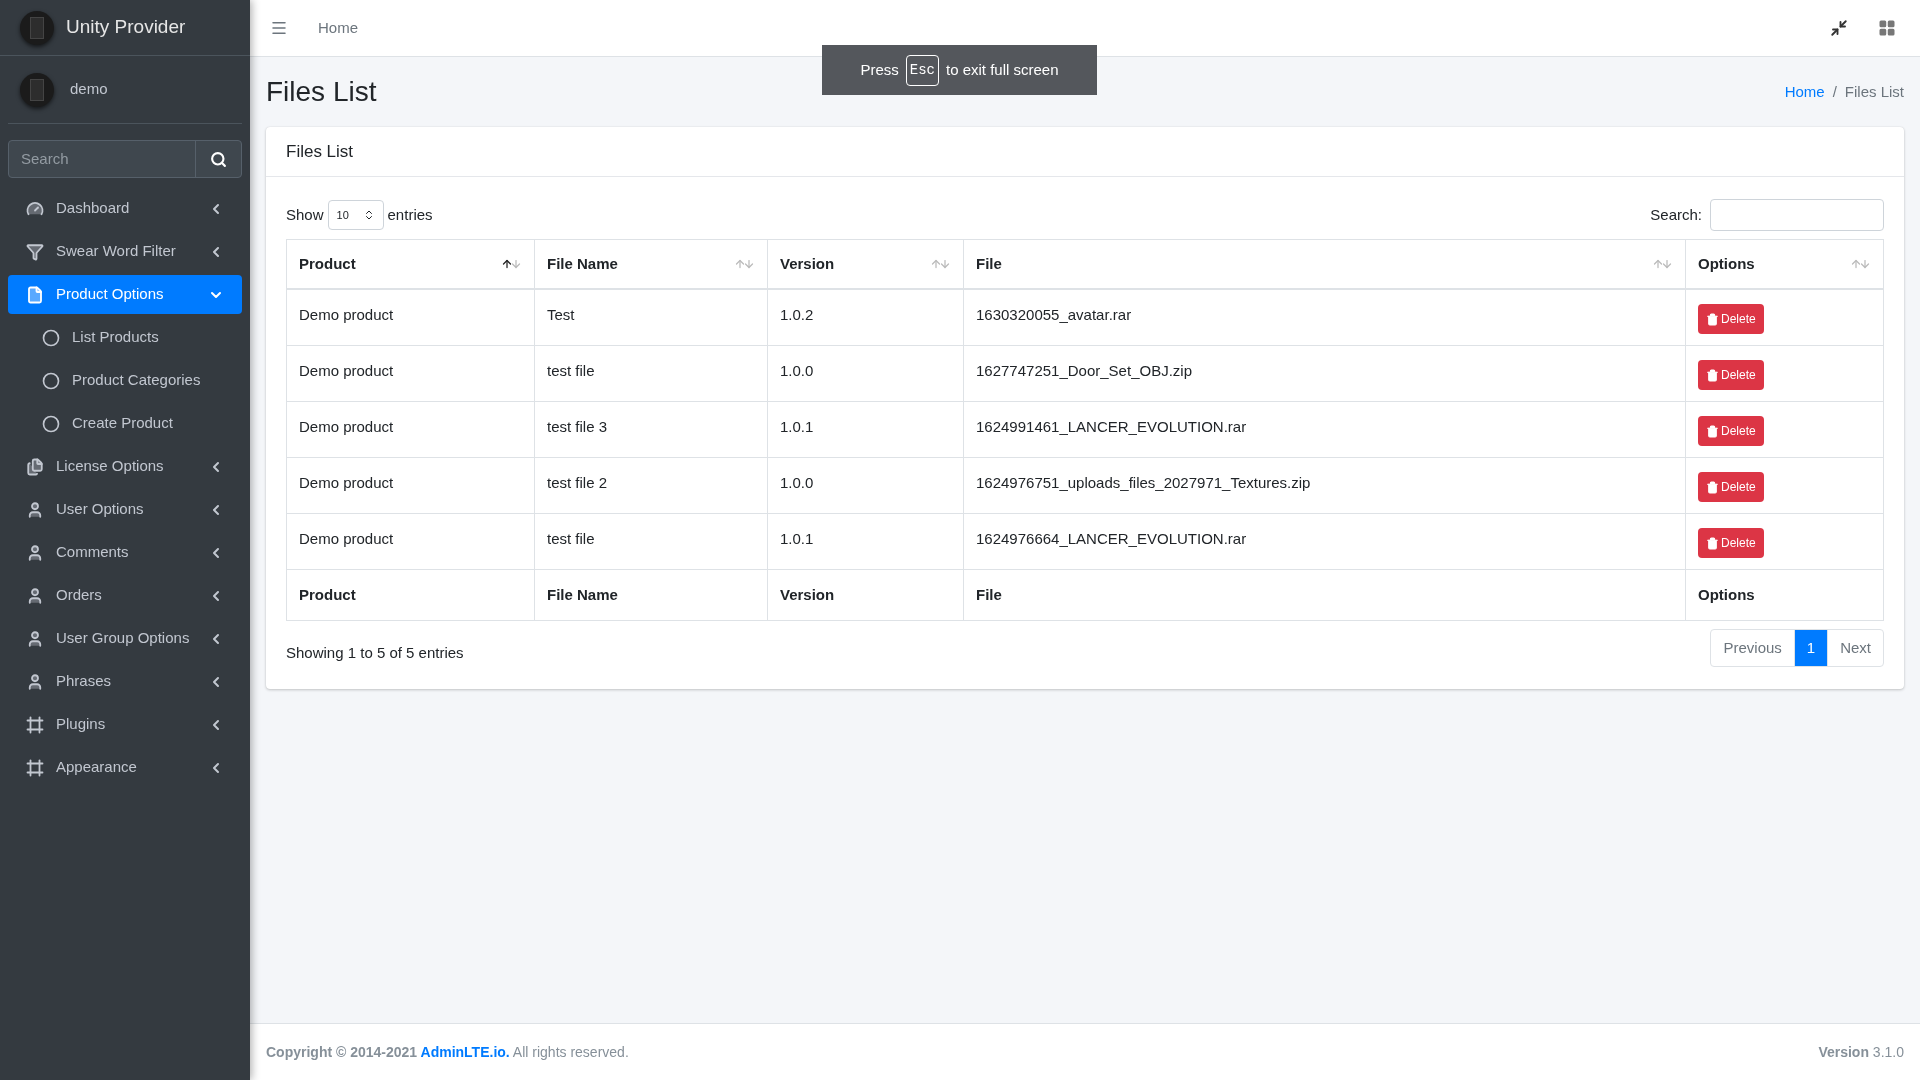  I want to click on sidebar-item: Product Options, so click(125, 294).